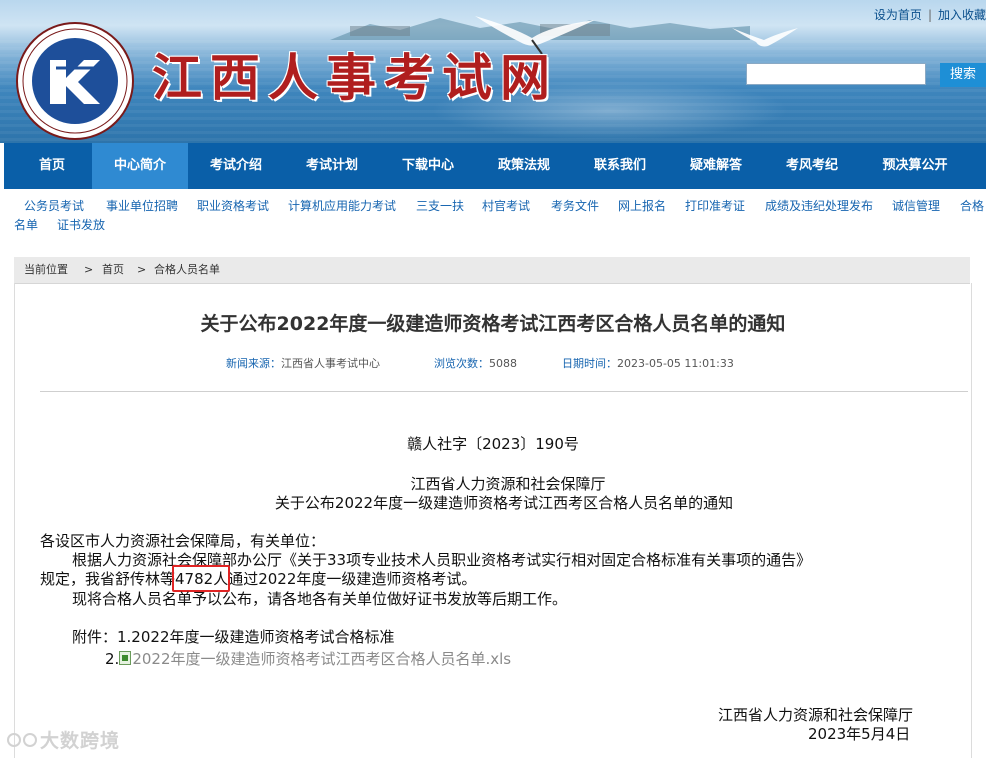 This screenshot has width=986, height=758. I want to click on paragraph-1-line-2: 规定，我省舒传林等4782人通过2022年度一级建造师资格考试。, so click(258, 578).